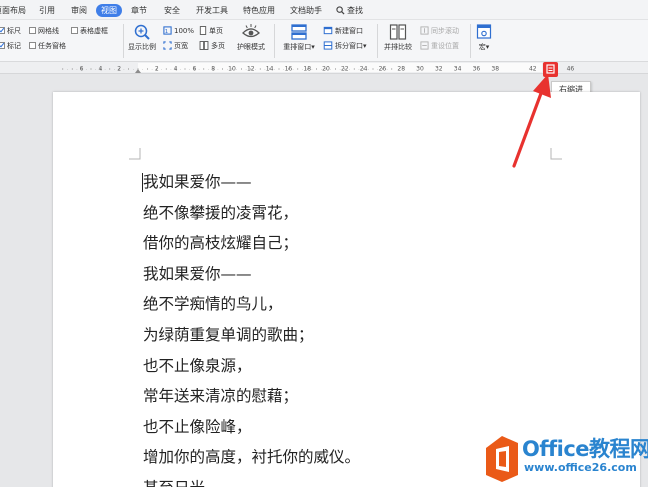 The width and height of the screenshot is (648, 487). What do you see at coordinates (221, 243) in the screenshot?
I see `paragraph-line: 借你的高枝炫耀自己；` at bounding box center [221, 243].